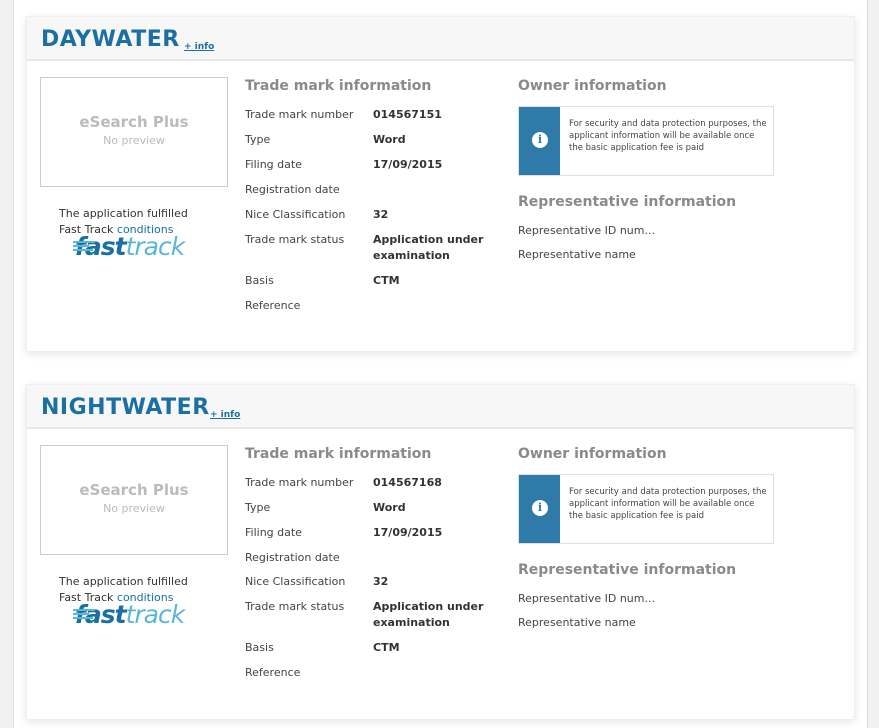 The width and height of the screenshot is (879, 728). Describe the element at coordinates (110, 39) in the screenshot. I see `trademark-name: DAYWATER` at that location.